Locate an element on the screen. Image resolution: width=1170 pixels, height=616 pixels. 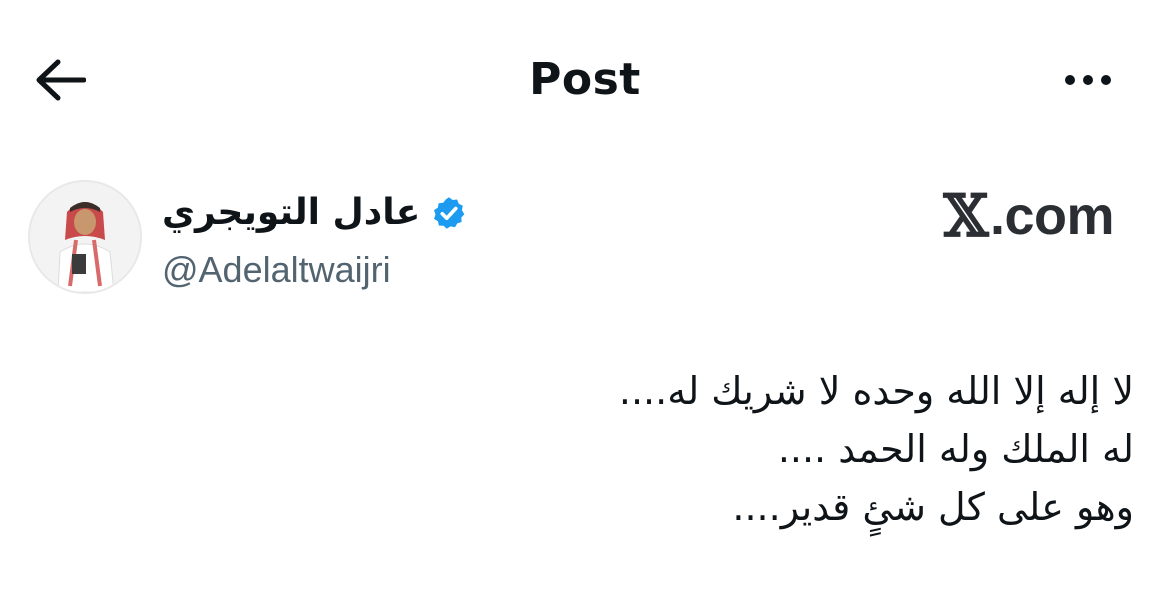
x-logo-icon: 𝕏 is located at coordinates (965, 216).